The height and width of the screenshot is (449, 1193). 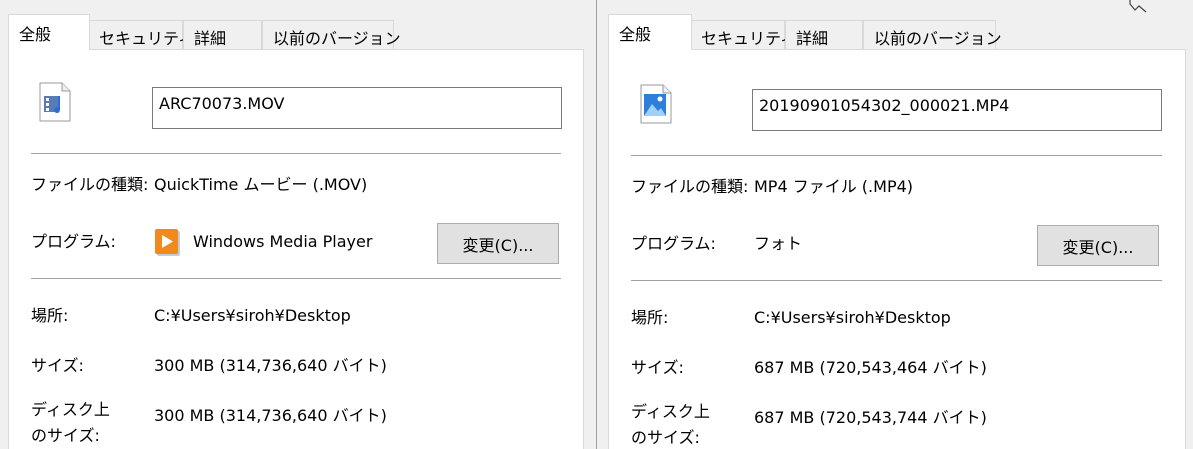 I want to click on size-value: 300 MB (314,736,640 バイト), so click(x=270, y=365).